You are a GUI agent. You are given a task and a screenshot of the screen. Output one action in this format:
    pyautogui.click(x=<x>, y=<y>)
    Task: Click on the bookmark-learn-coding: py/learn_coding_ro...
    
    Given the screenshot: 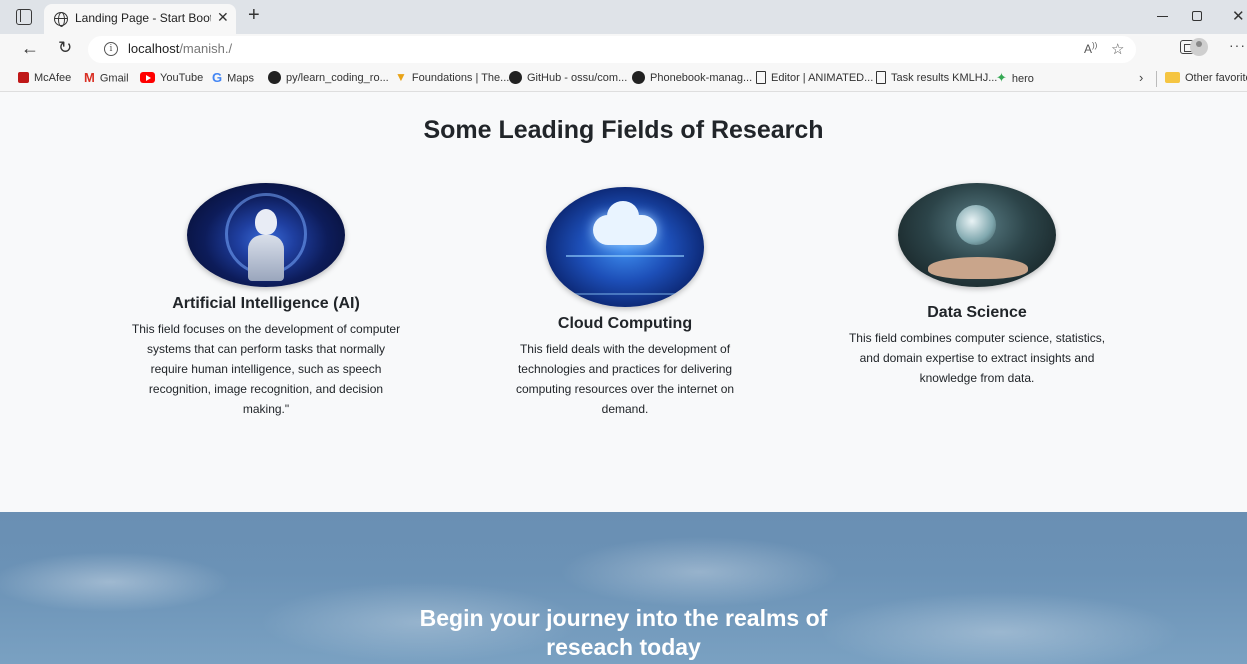 What is the action you would take?
    pyautogui.click(x=328, y=77)
    